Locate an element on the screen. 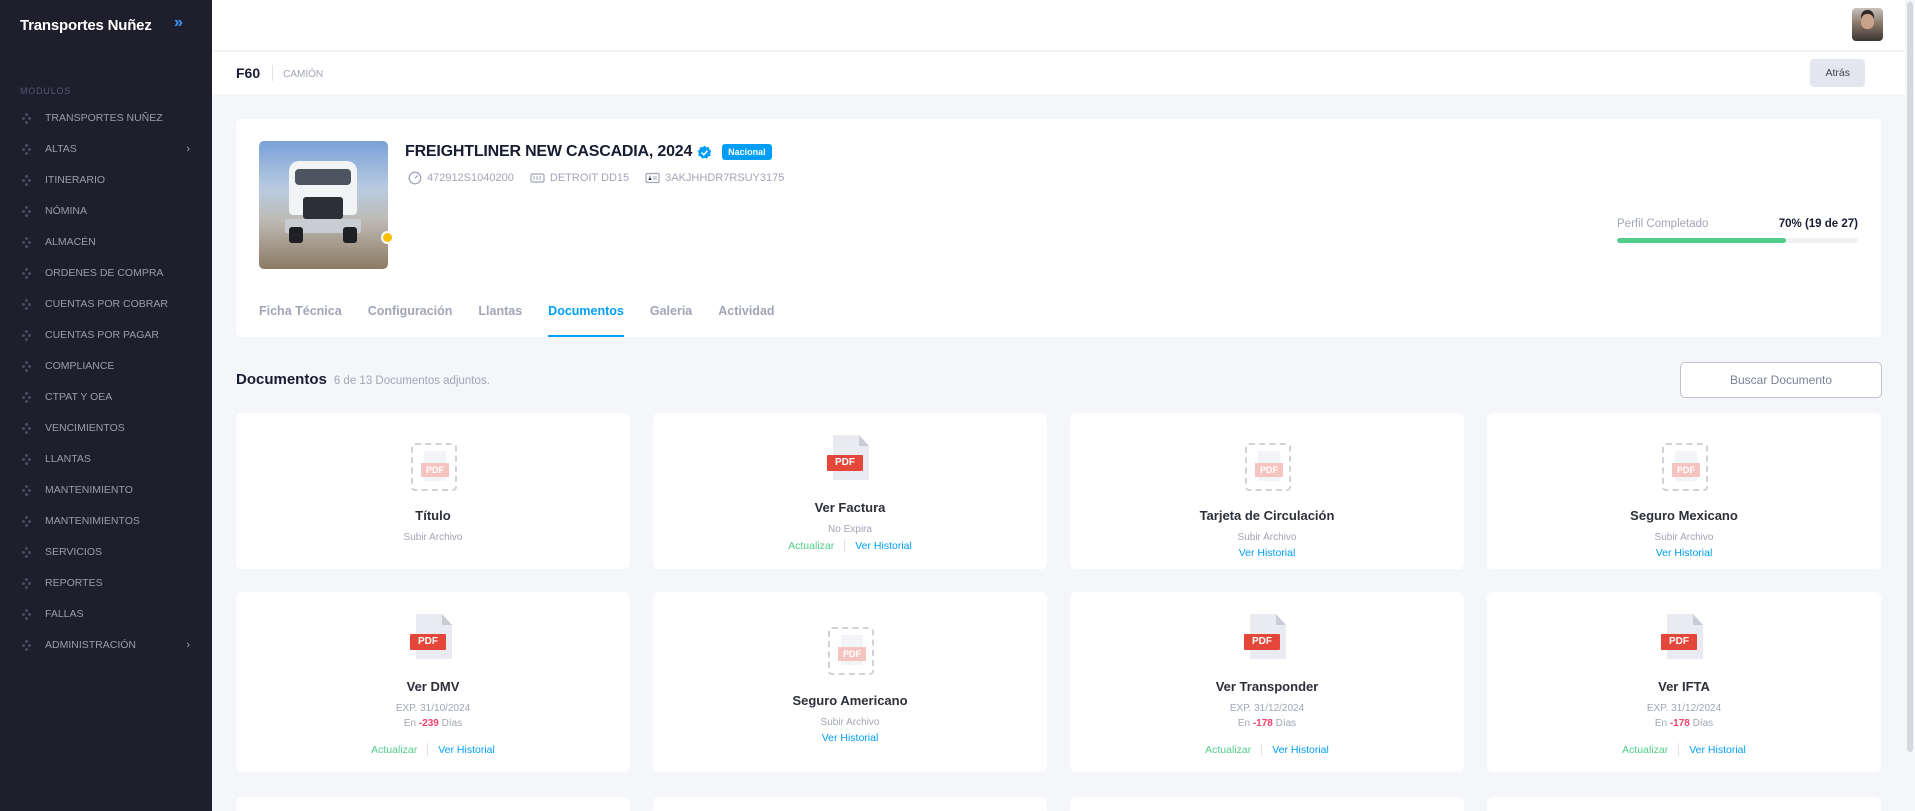 This screenshot has width=1915, height=811. progress-label: Perfil Completado is located at coordinates (1663, 224).